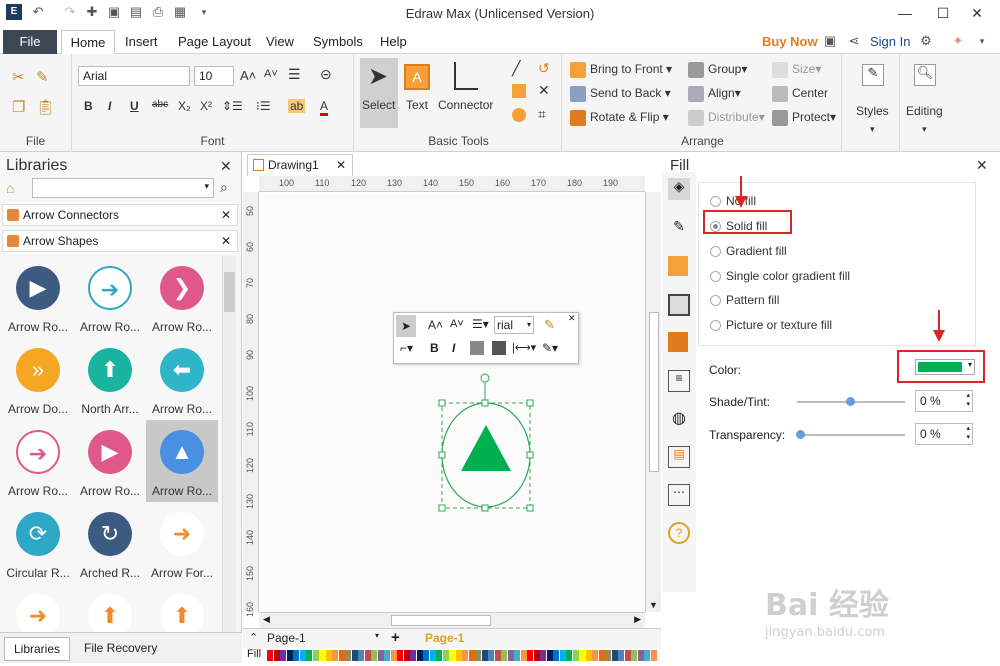 The image size is (1000, 666). Describe the element at coordinates (224, 187) in the screenshot. I see `search-icon: ⌕` at that location.